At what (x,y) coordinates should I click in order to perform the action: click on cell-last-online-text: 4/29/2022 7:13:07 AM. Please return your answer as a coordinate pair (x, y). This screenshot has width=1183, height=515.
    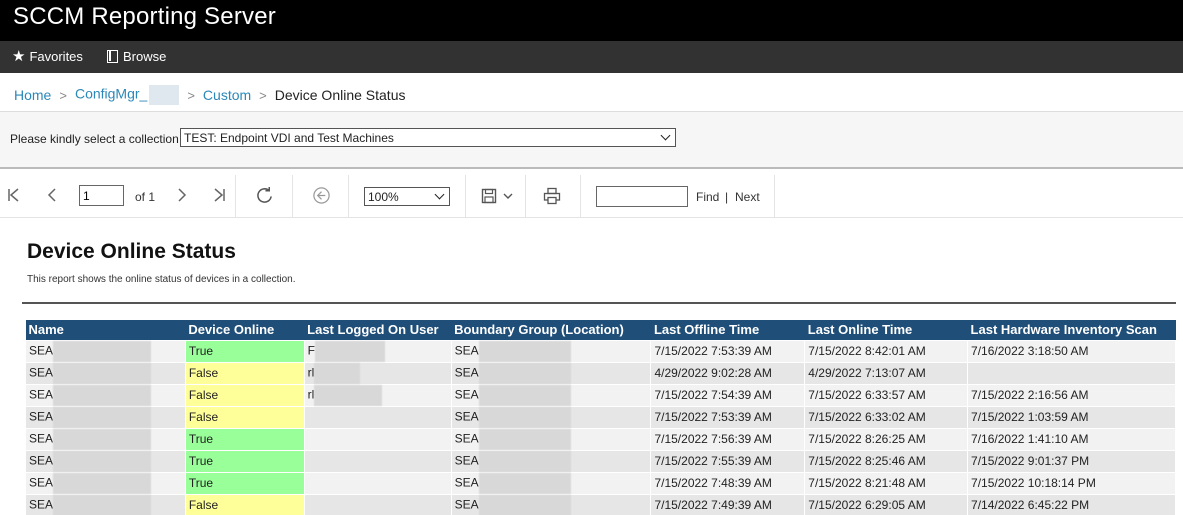
    Looking at the image, I should click on (867, 373).